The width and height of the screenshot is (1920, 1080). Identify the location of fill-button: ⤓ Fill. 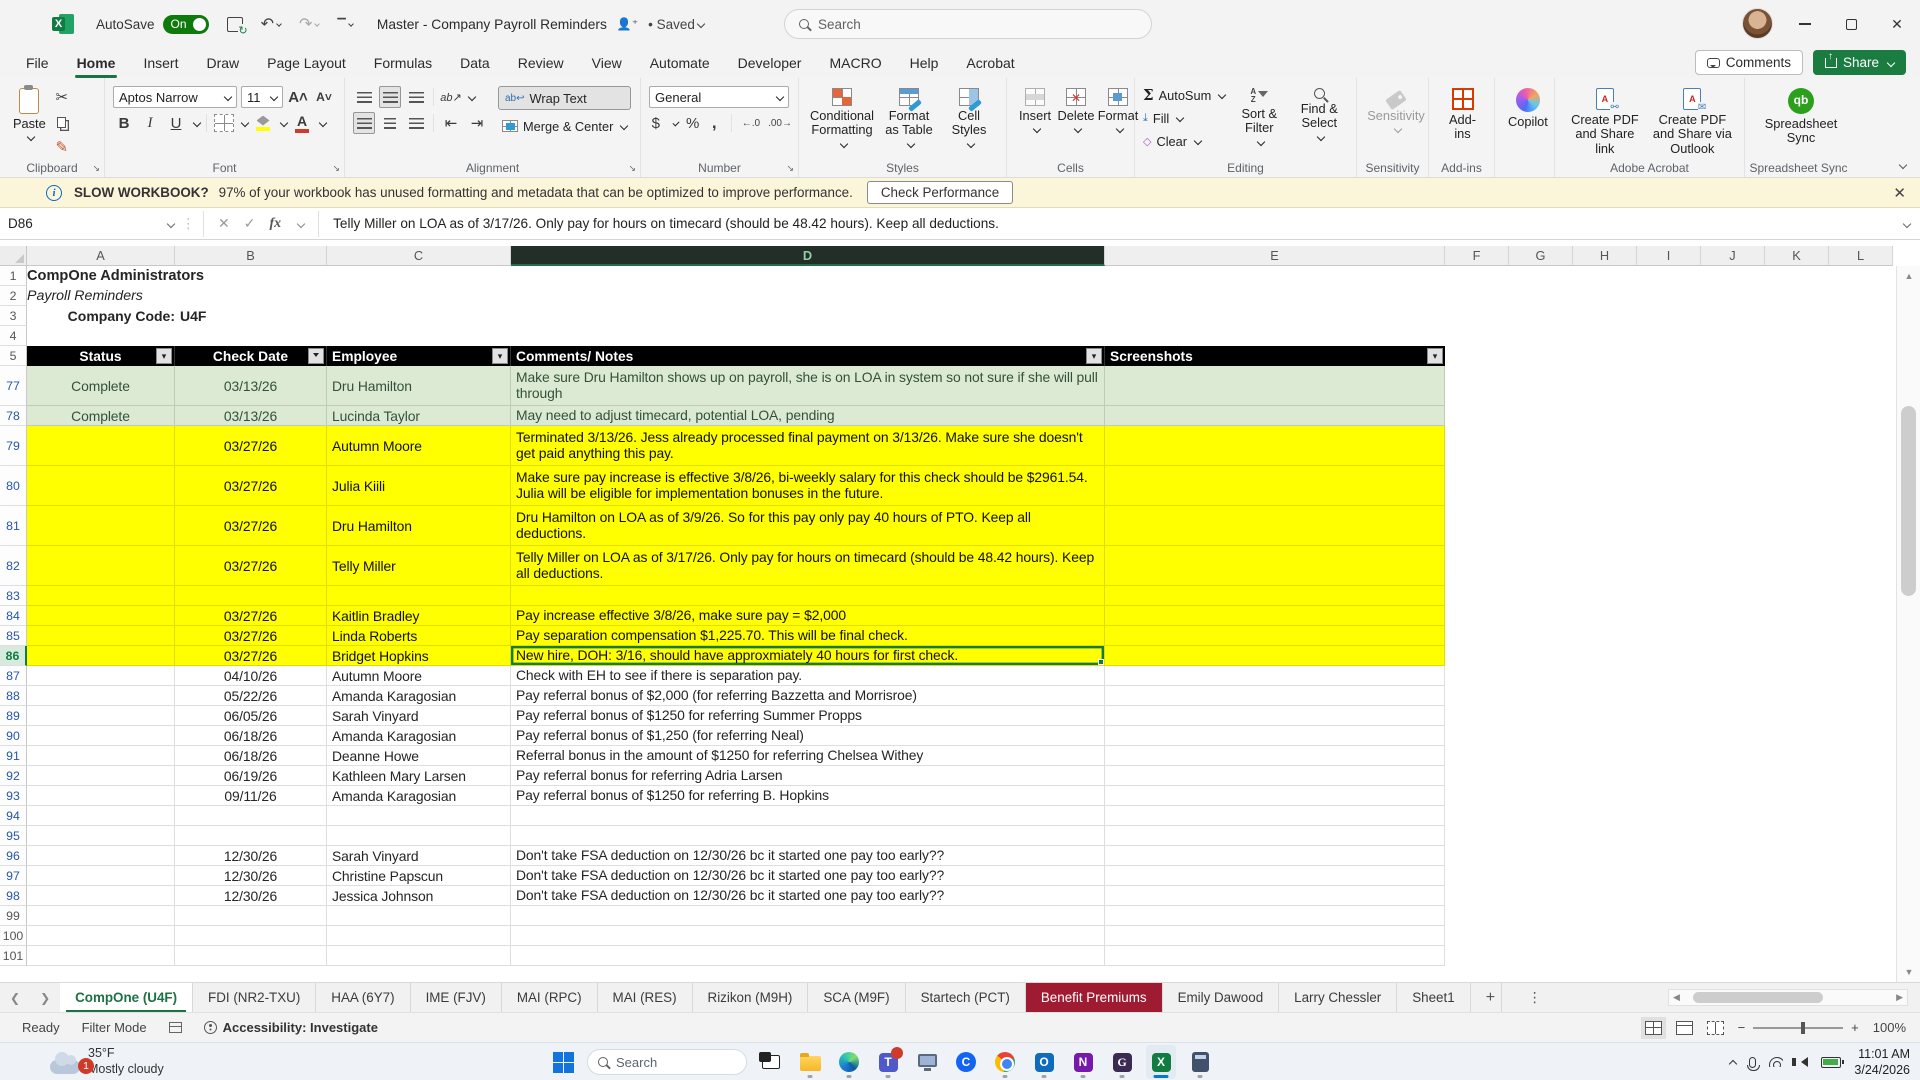
(1184, 118).